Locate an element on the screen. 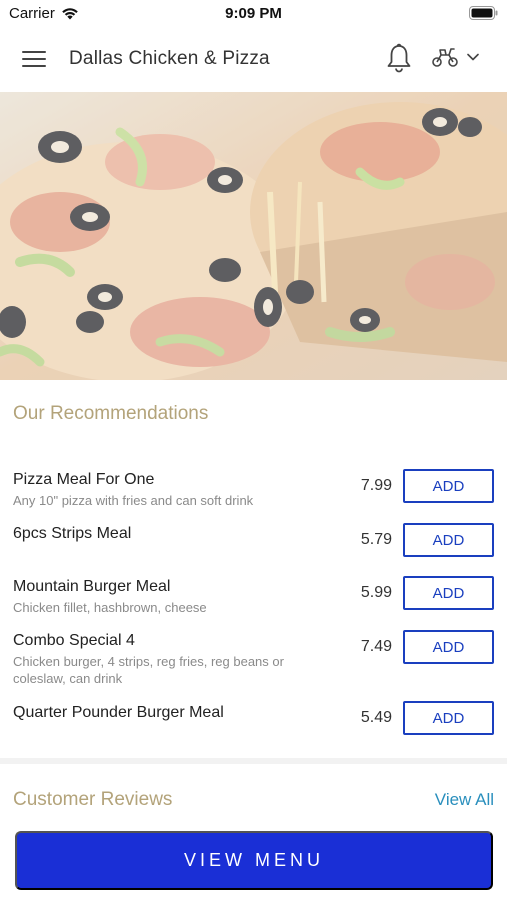 This screenshot has height=900, width=507. item-price: 7.99 is located at coordinates (376, 485).